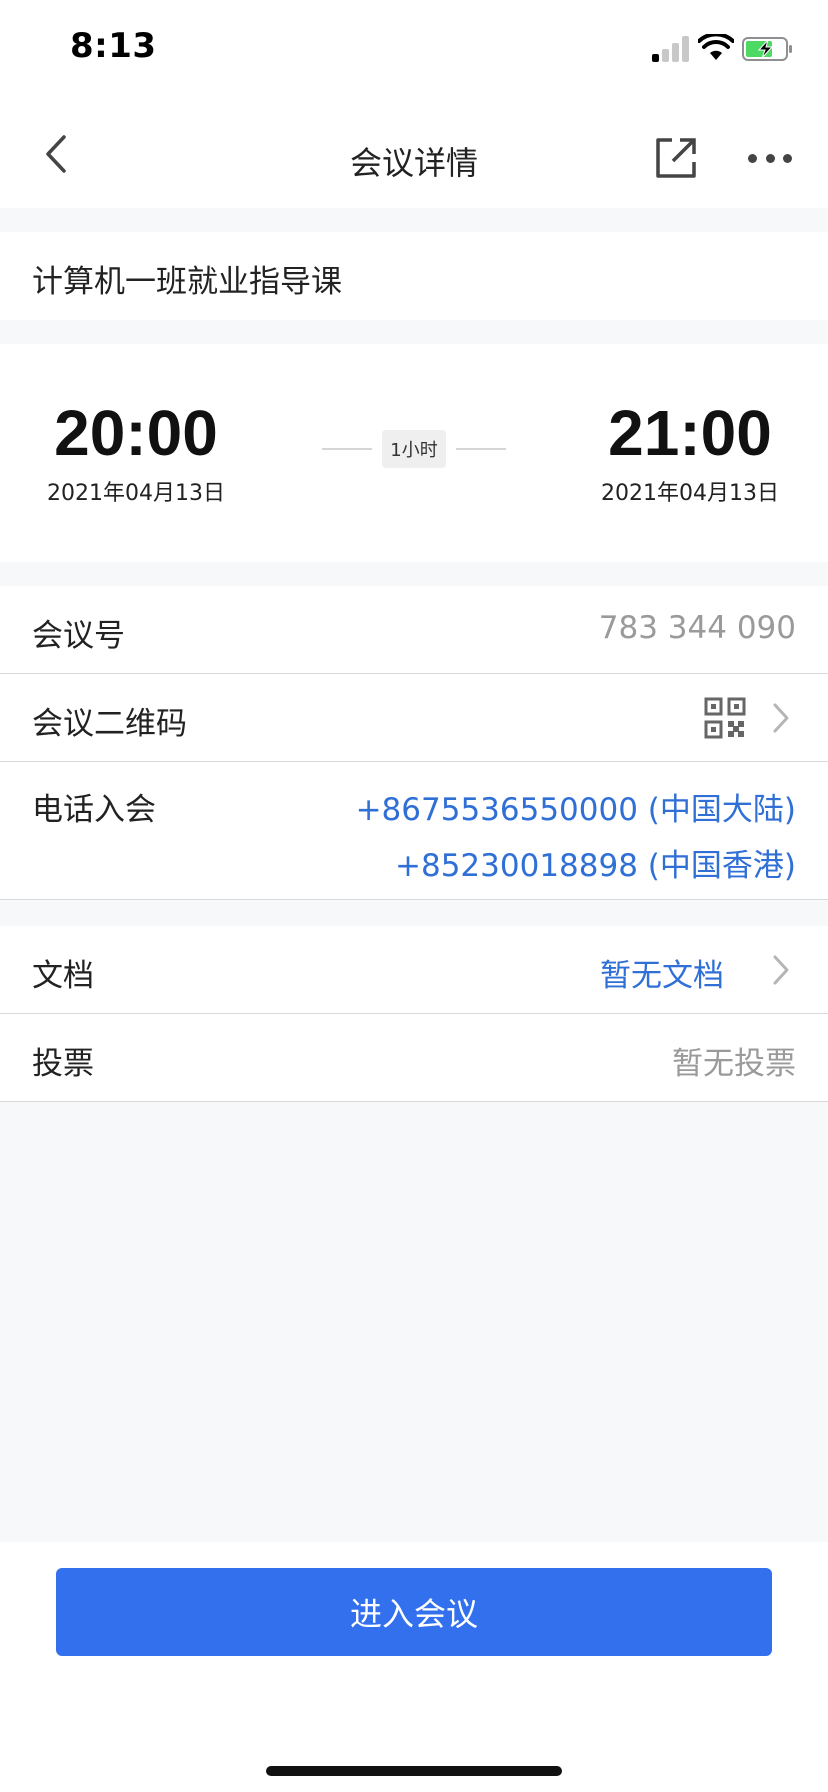 This screenshot has width=828, height=1792. I want to click on meeting-title: 计算机一班就业指导课, so click(187, 282).